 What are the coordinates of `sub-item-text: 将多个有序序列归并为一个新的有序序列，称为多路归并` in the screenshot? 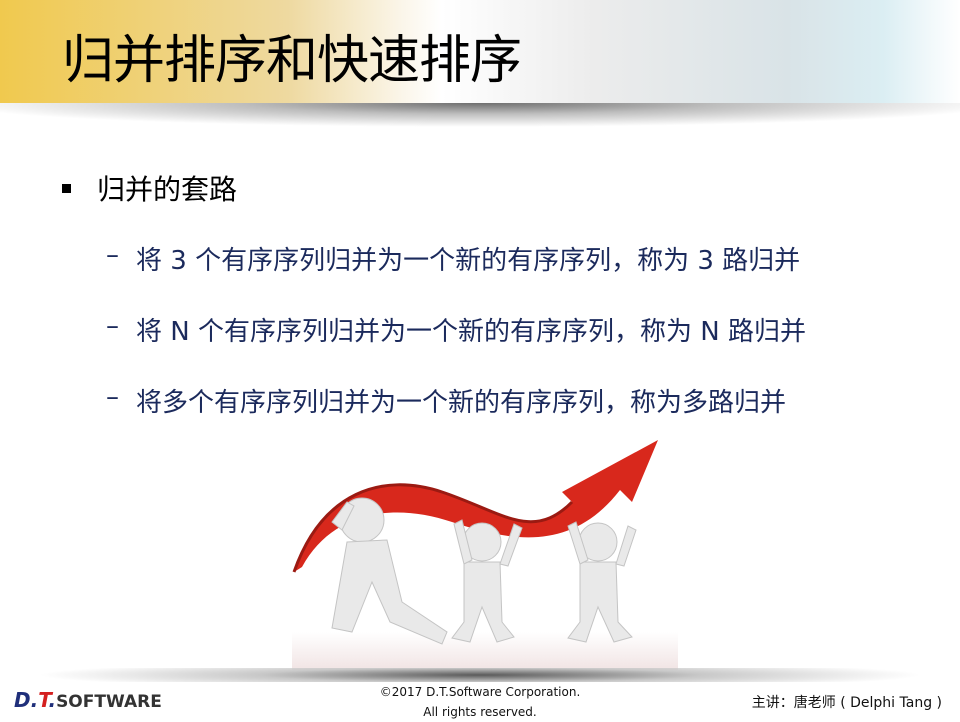 It's located at (461, 403).